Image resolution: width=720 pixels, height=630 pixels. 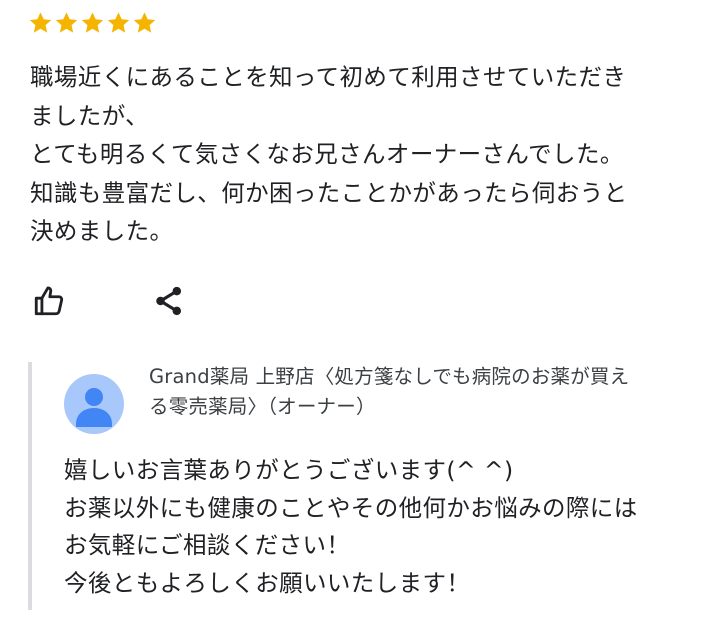 What do you see at coordinates (94, 407) in the screenshot?
I see `person-icon` at bounding box center [94, 407].